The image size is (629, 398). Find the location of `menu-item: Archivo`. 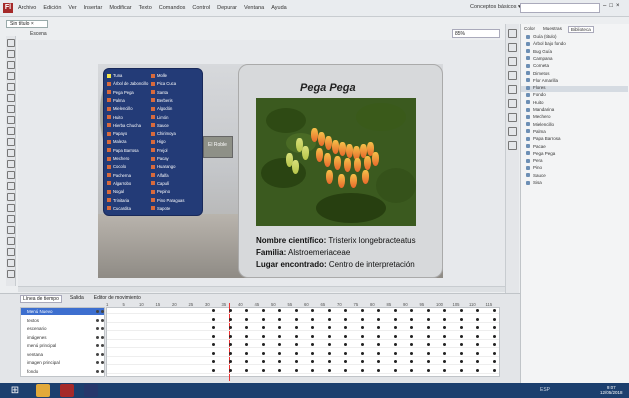

menu-item: Archivo is located at coordinates (27, 8).